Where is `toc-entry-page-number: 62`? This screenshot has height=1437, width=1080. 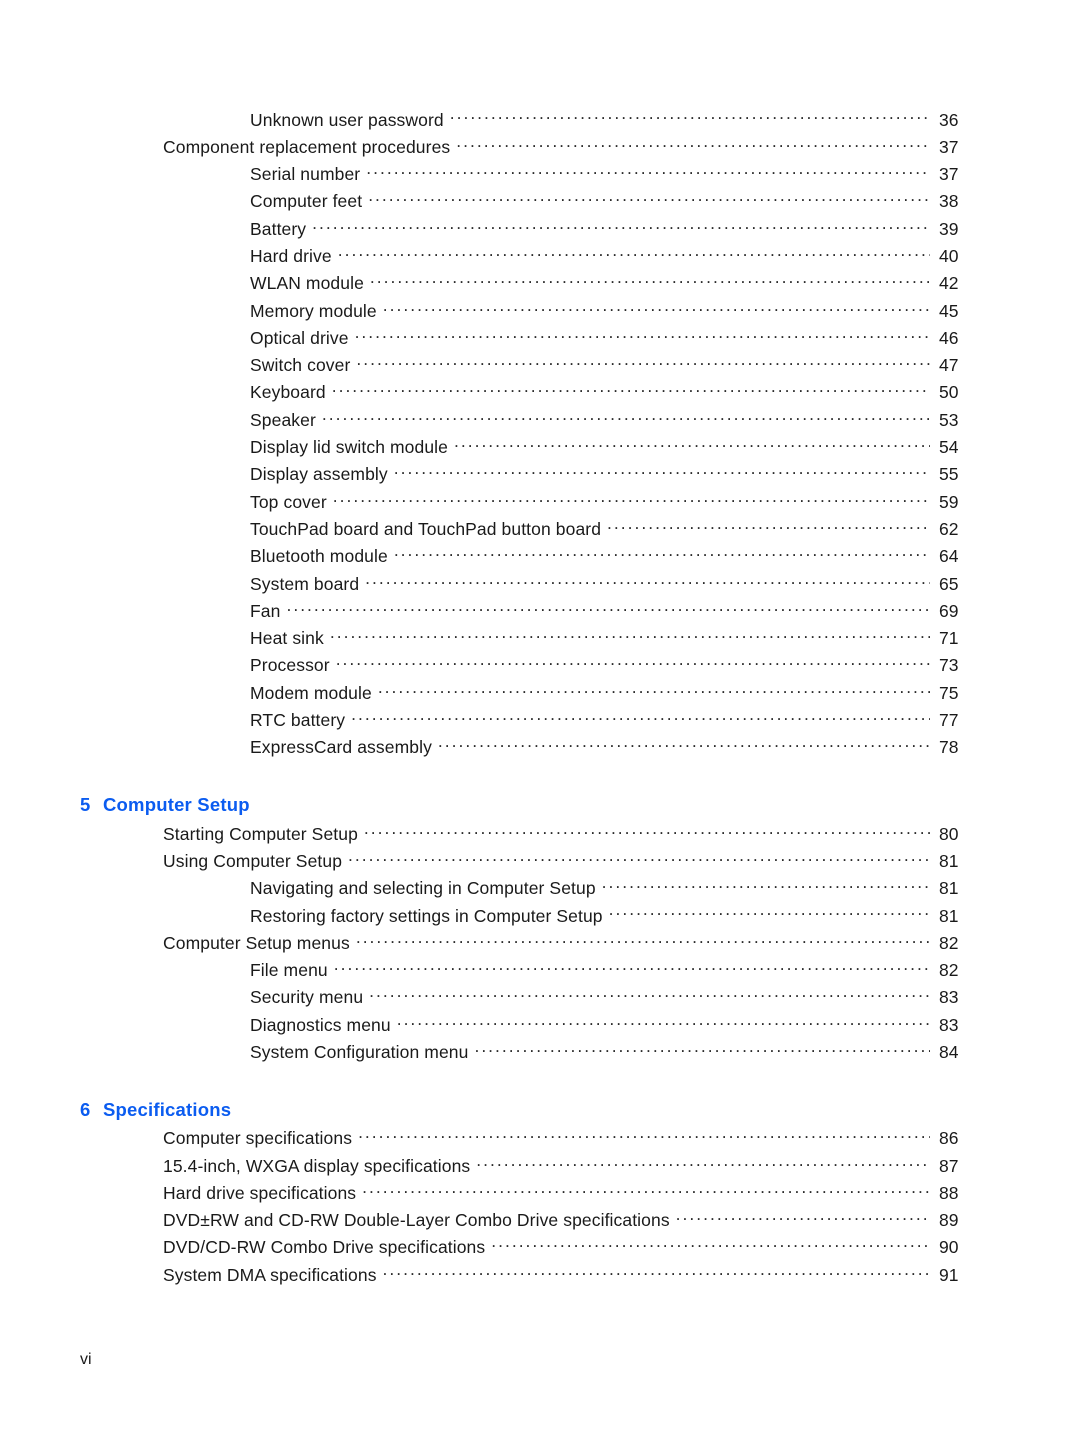
toc-entry-page-number: 62 is located at coordinates (949, 528).